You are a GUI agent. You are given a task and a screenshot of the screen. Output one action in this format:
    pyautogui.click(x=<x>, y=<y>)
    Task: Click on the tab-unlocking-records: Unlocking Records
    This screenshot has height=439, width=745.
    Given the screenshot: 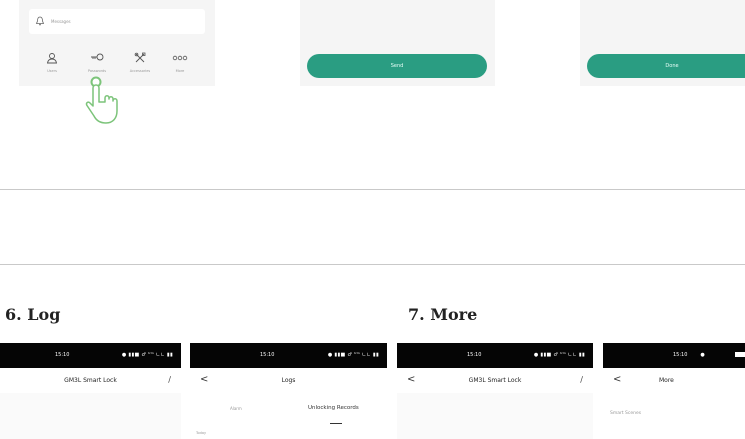 What is the action you would take?
    pyautogui.click(x=333, y=408)
    